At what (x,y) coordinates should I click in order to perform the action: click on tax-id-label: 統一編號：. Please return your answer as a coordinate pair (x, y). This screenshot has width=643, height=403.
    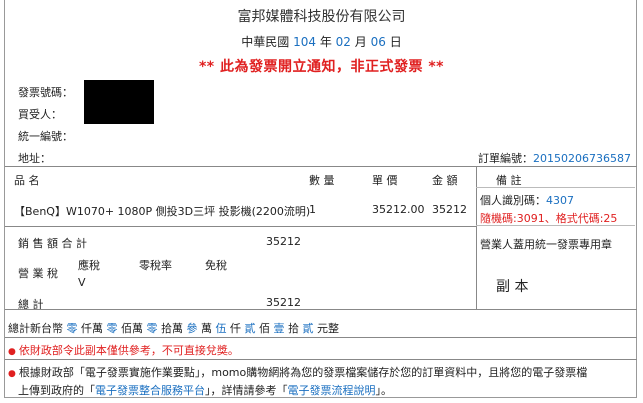
    Looking at the image, I should click on (45, 136).